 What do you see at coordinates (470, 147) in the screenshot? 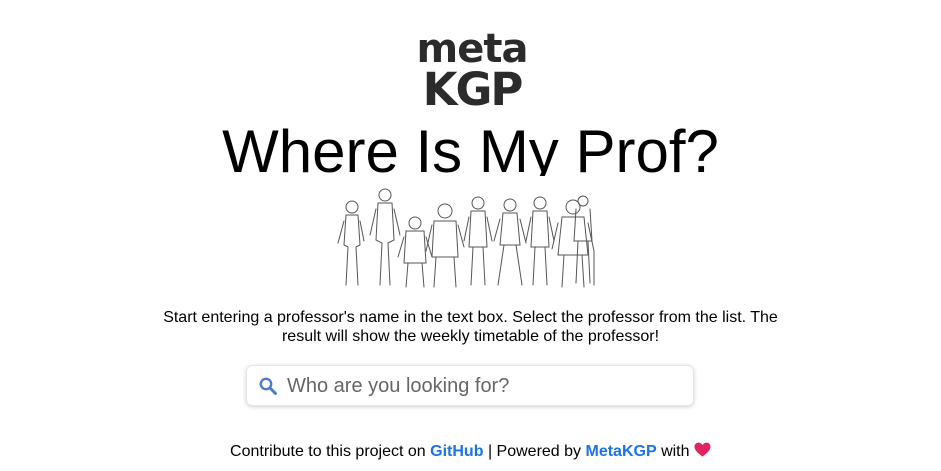
I see `page-title: Where Is My Prof?` at bounding box center [470, 147].